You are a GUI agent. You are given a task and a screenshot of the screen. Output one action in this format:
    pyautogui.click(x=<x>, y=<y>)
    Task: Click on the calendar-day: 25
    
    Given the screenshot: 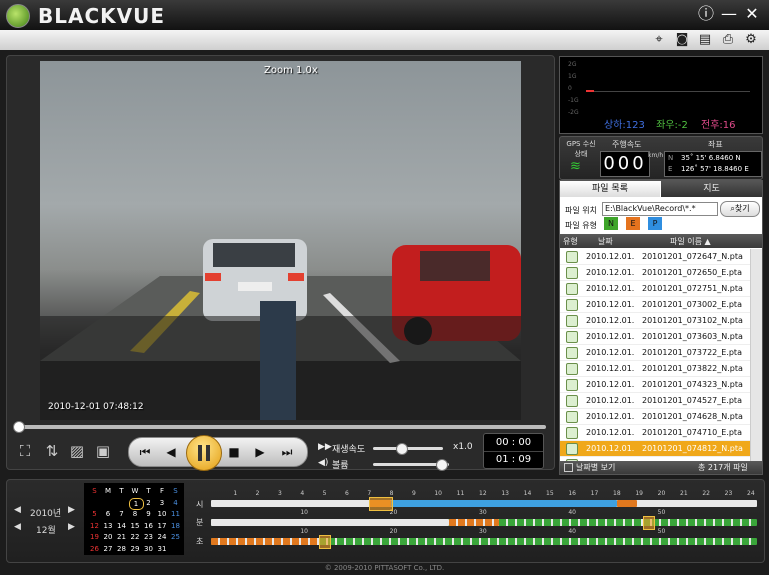 What is the action you would take?
    pyautogui.click(x=175, y=537)
    